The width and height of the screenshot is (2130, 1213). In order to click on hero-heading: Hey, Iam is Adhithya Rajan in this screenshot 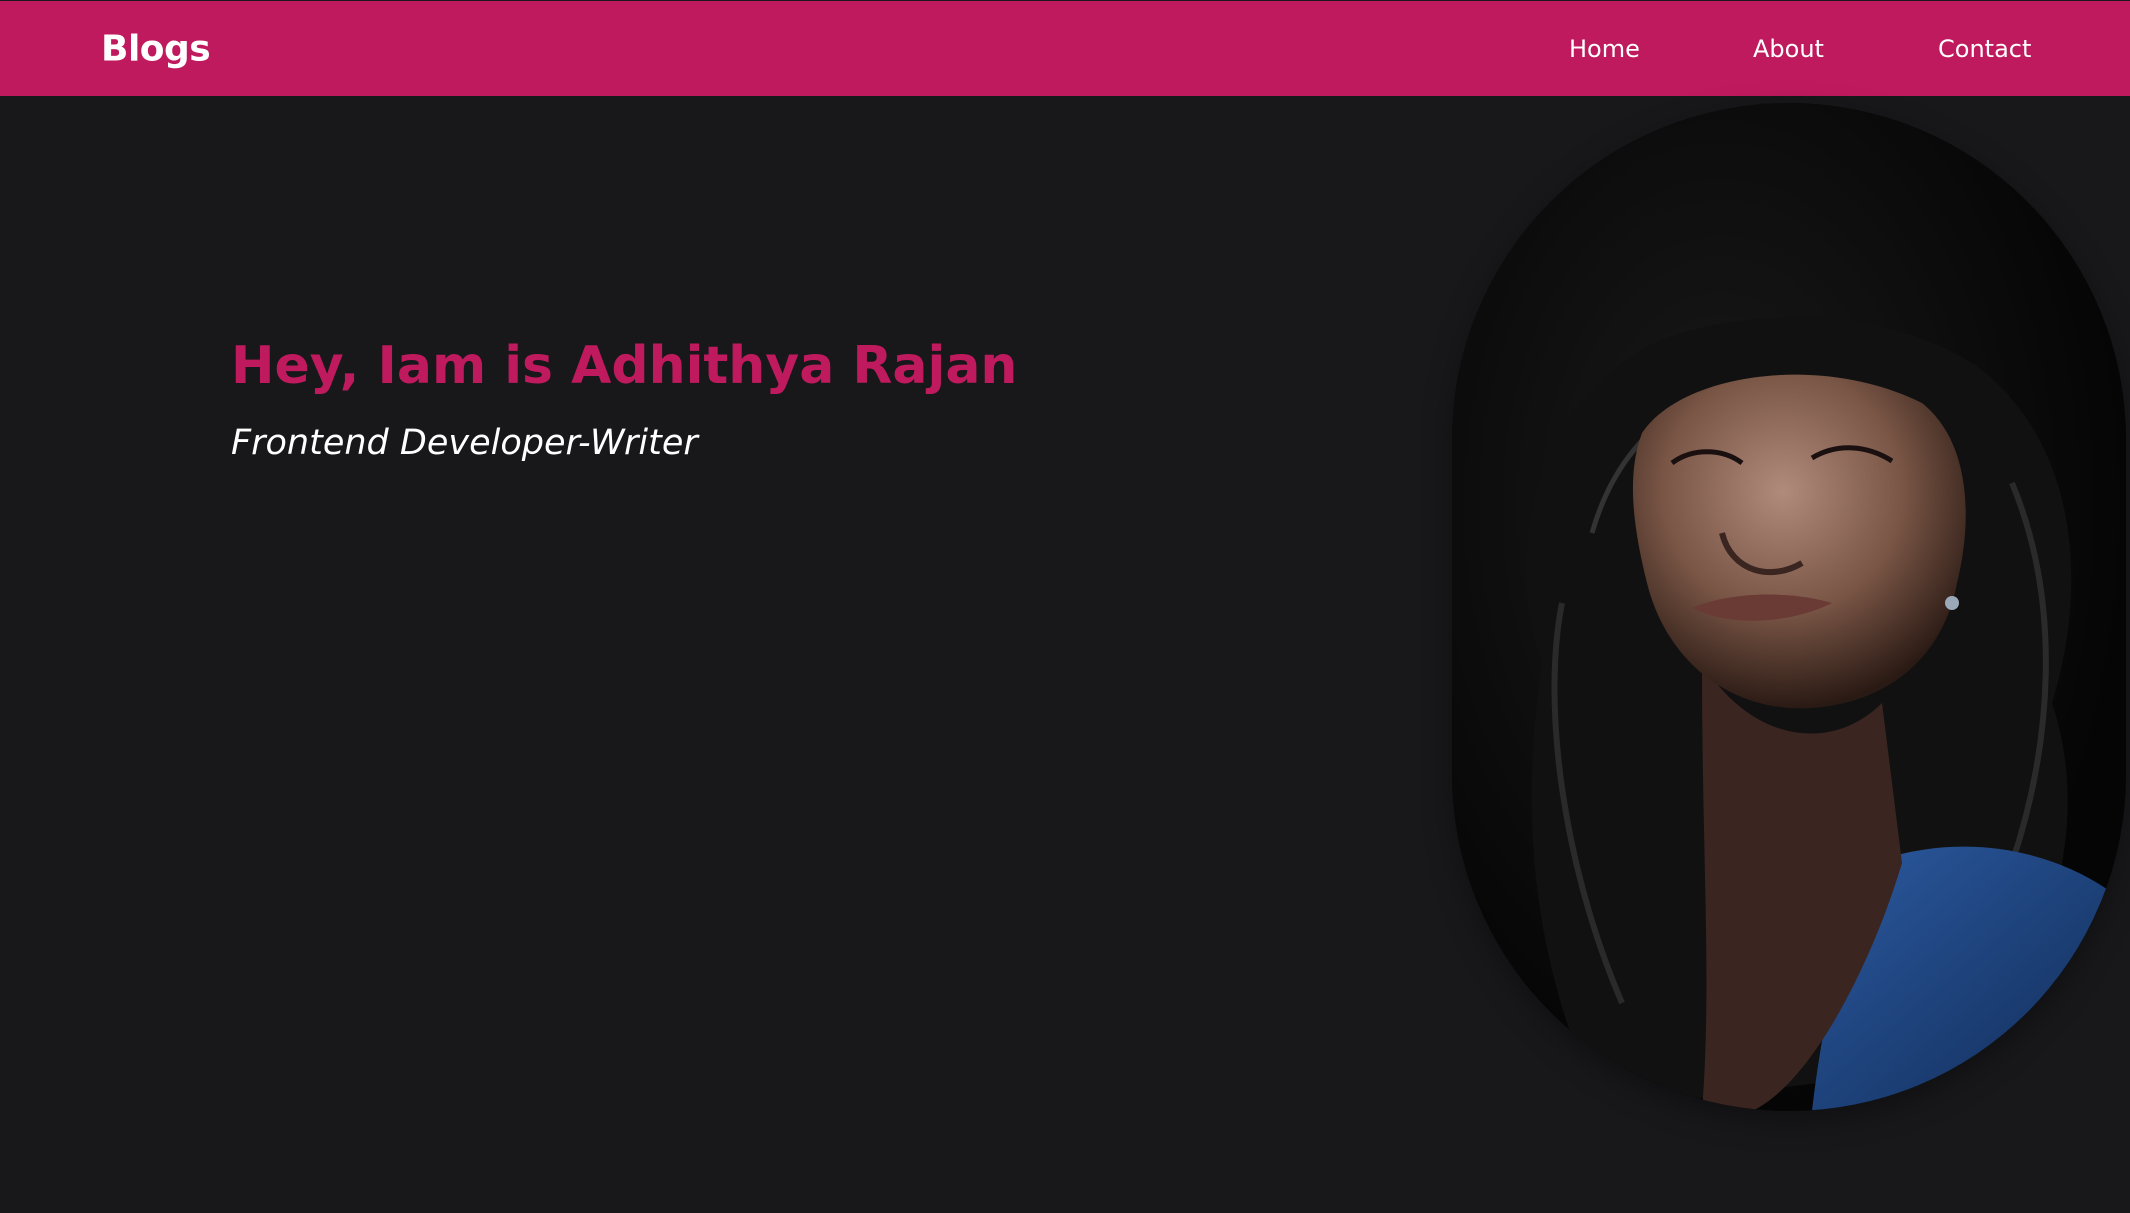, I will do `click(624, 366)`.